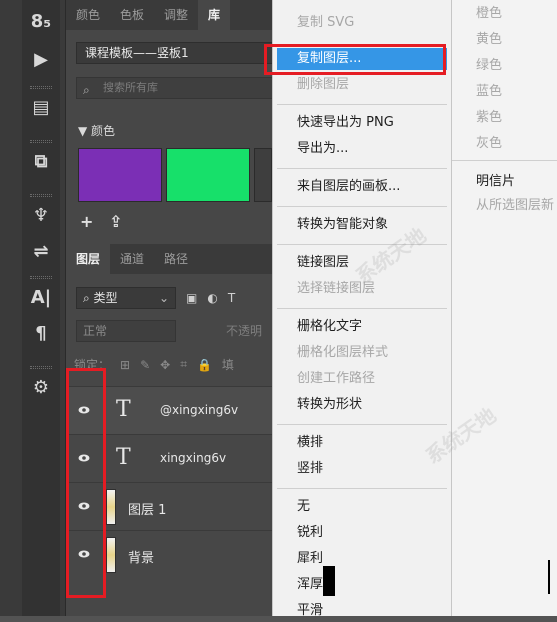 The width and height of the screenshot is (557, 622). Describe the element at coordinates (163, 298) in the screenshot. I see `chevron-down-icon: ⌄` at that location.